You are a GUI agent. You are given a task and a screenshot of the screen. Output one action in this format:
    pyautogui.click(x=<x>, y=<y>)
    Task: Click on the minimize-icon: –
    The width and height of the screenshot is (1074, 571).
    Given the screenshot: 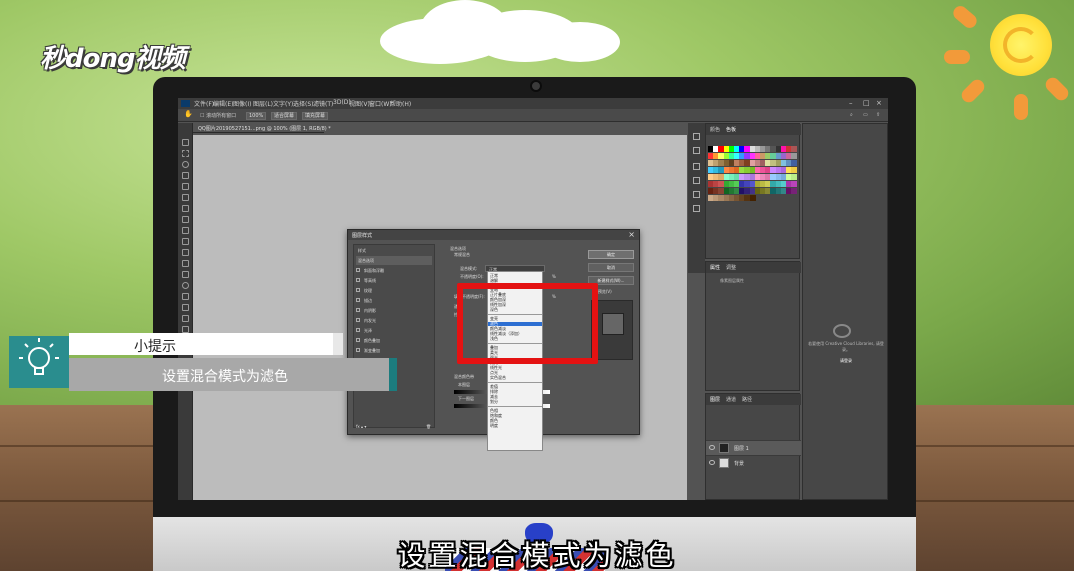 What is the action you would take?
    pyautogui.click(x=851, y=103)
    